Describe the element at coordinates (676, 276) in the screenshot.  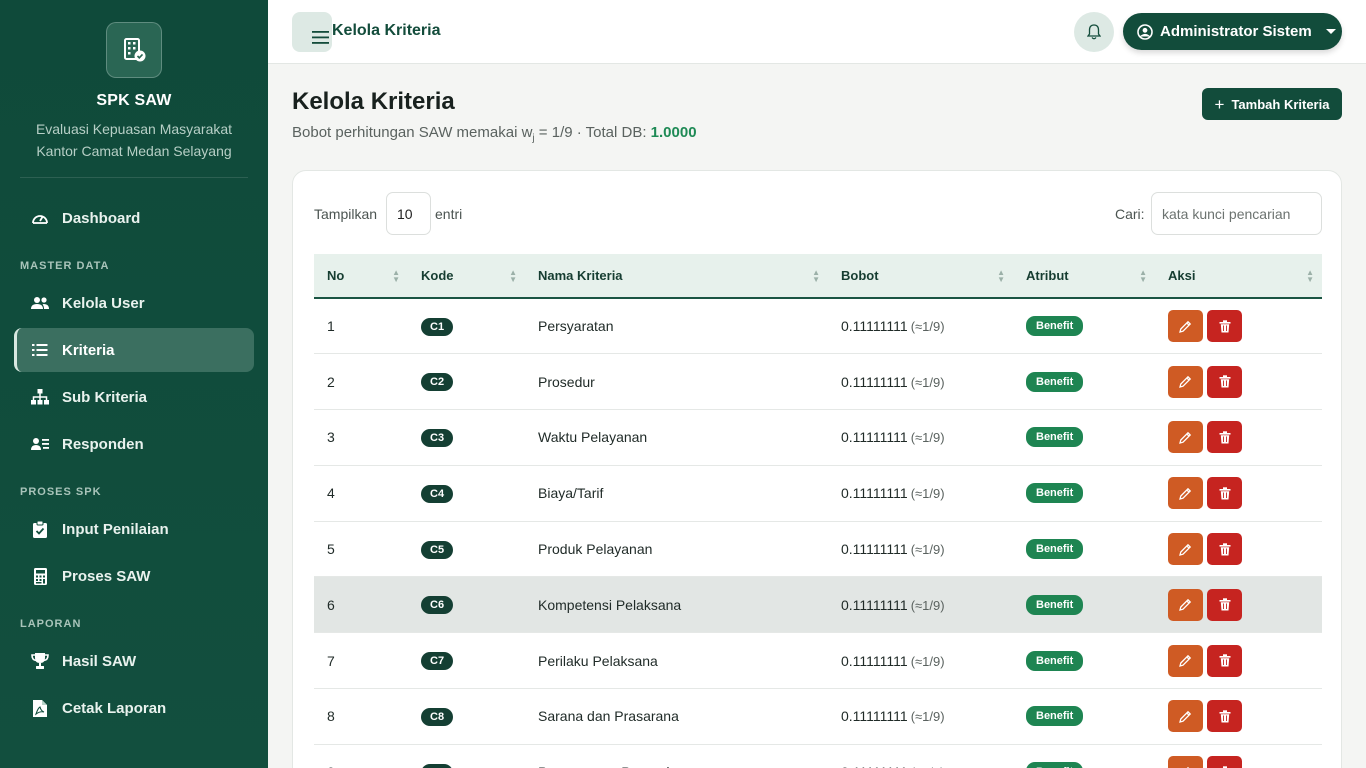
I see `column-header-nama: Nama Kriteria ▲ ▼` at that location.